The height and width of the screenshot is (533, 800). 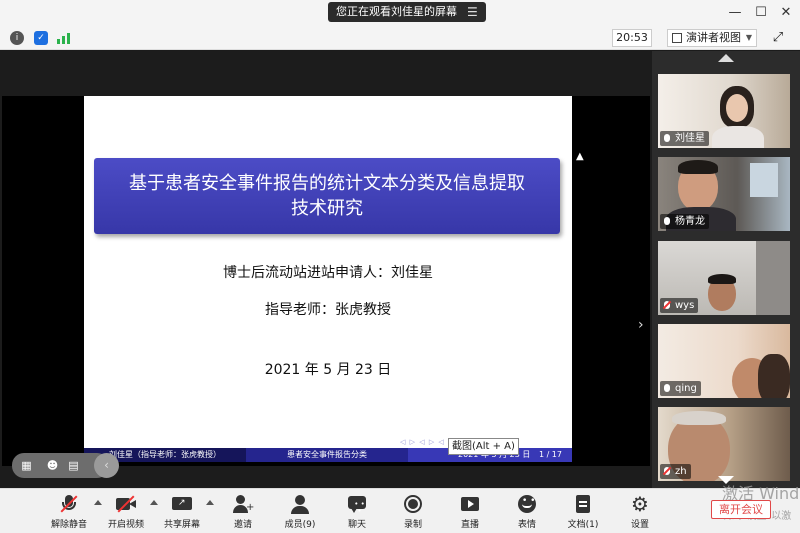 What do you see at coordinates (641, 325) in the screenshot?
I see `chevron-right-icon: ›` at bounding box center [641, 325].